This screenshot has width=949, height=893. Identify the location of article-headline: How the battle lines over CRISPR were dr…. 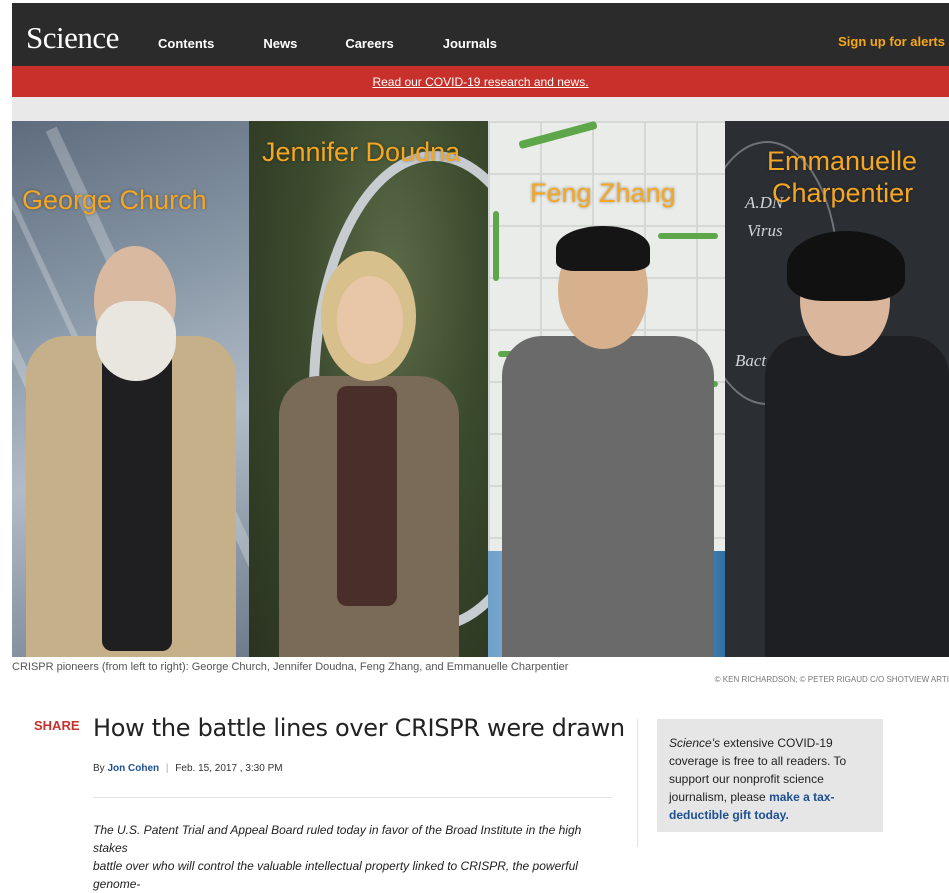
(359, 728).